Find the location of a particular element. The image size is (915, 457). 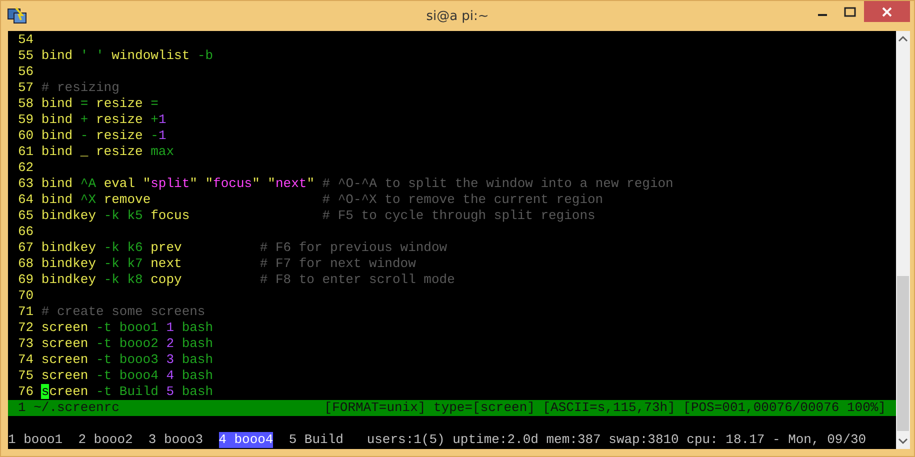

line-number: 54 is located at coordinates (26, 40).